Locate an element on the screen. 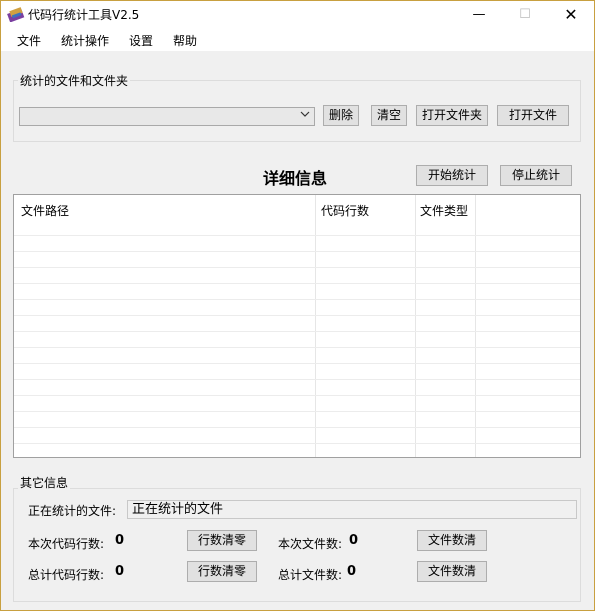 The width and height of the screenshot is (595, 611). app-icon is located at coordinates (16, 14).